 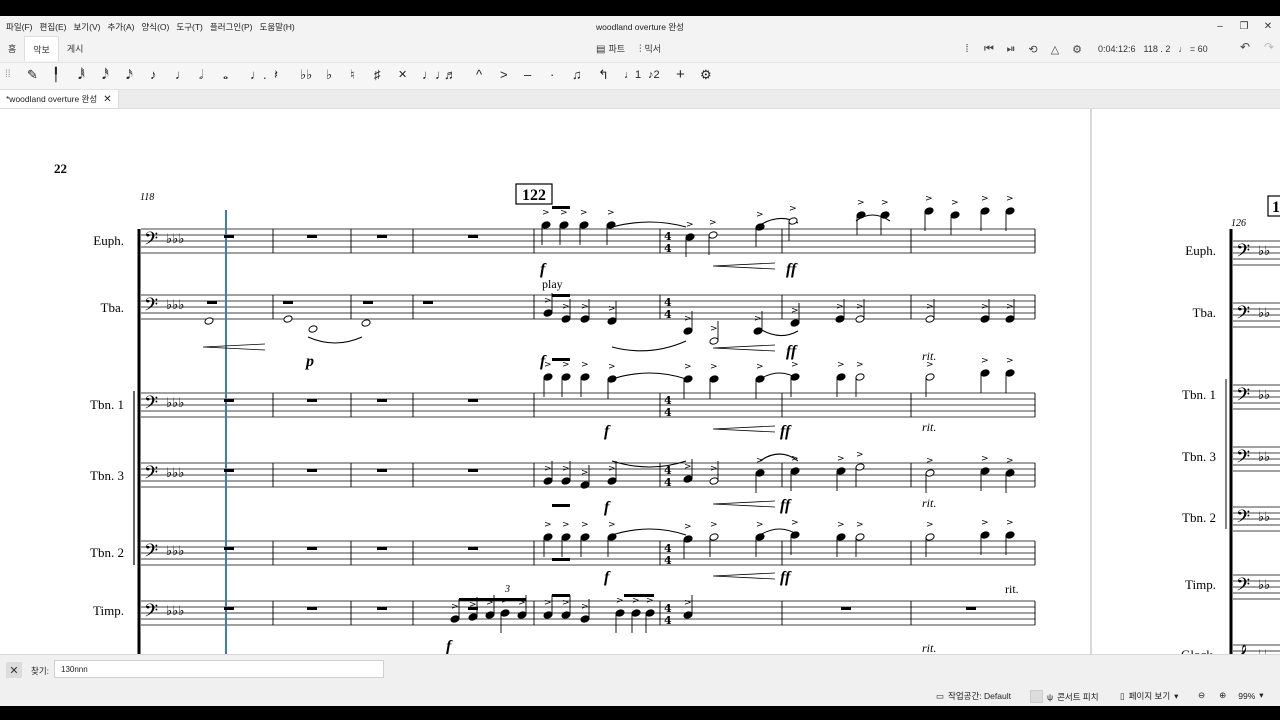 I want to click on menu-item-7: 도움말(H), so click(x=279, y=27).